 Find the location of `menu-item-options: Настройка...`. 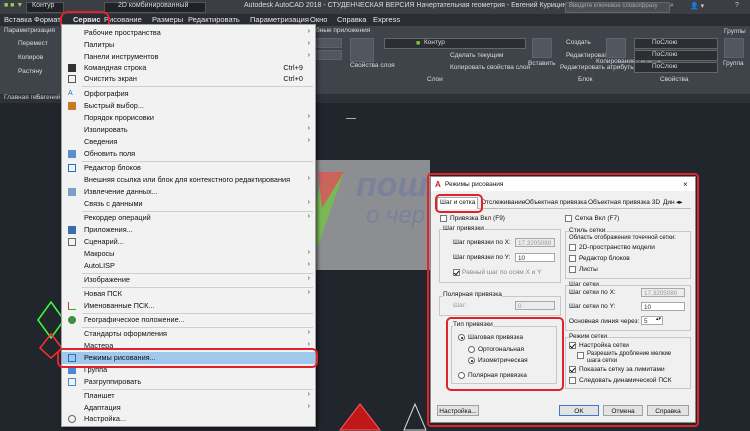

menu-item-options: Настройка... is located at coordinates (188, 419).